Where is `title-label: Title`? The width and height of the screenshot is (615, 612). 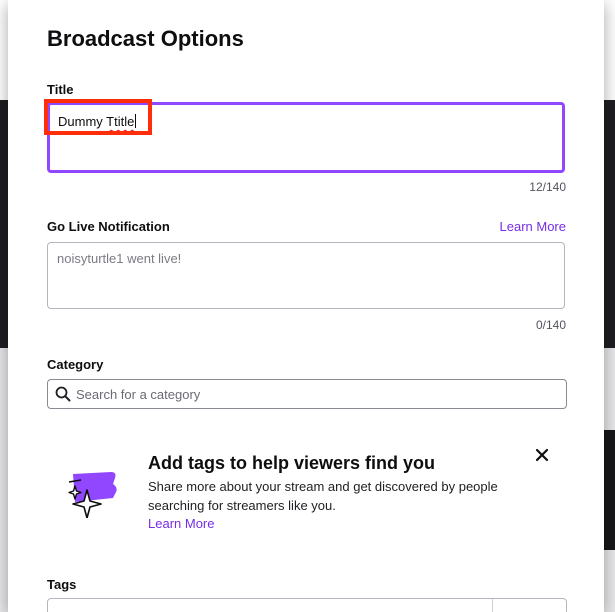 title-label: Title is located at coordinates (60, 89).